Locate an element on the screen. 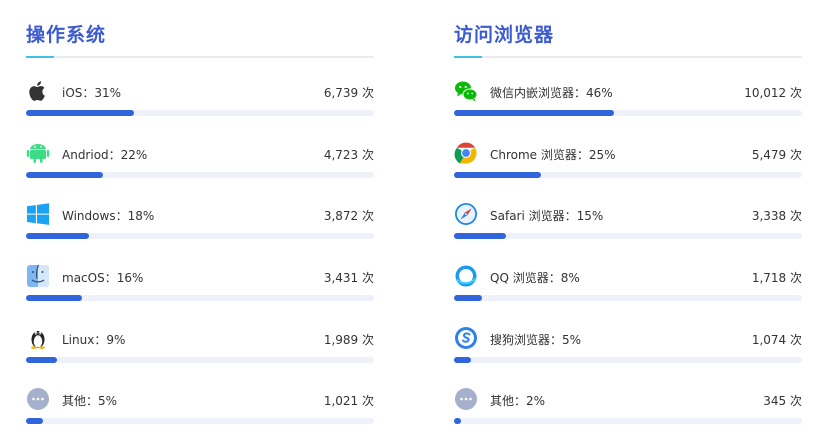 This screenshot has height=445, width=832. browser-count: 10,012 次 is located at coordinates (773, 93).